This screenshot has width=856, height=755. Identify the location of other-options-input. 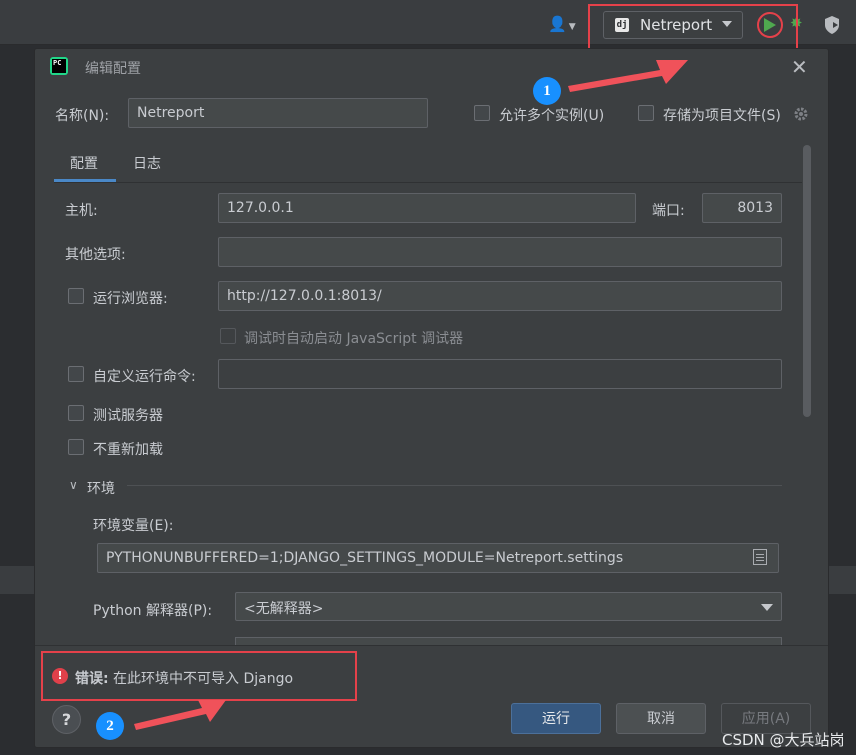
(500, 252).